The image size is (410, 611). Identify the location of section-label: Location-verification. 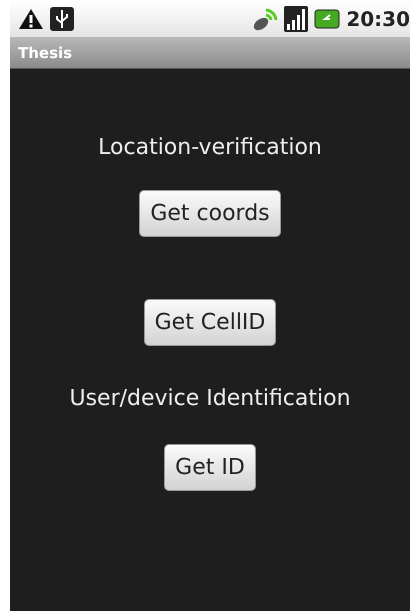
(210, 147).